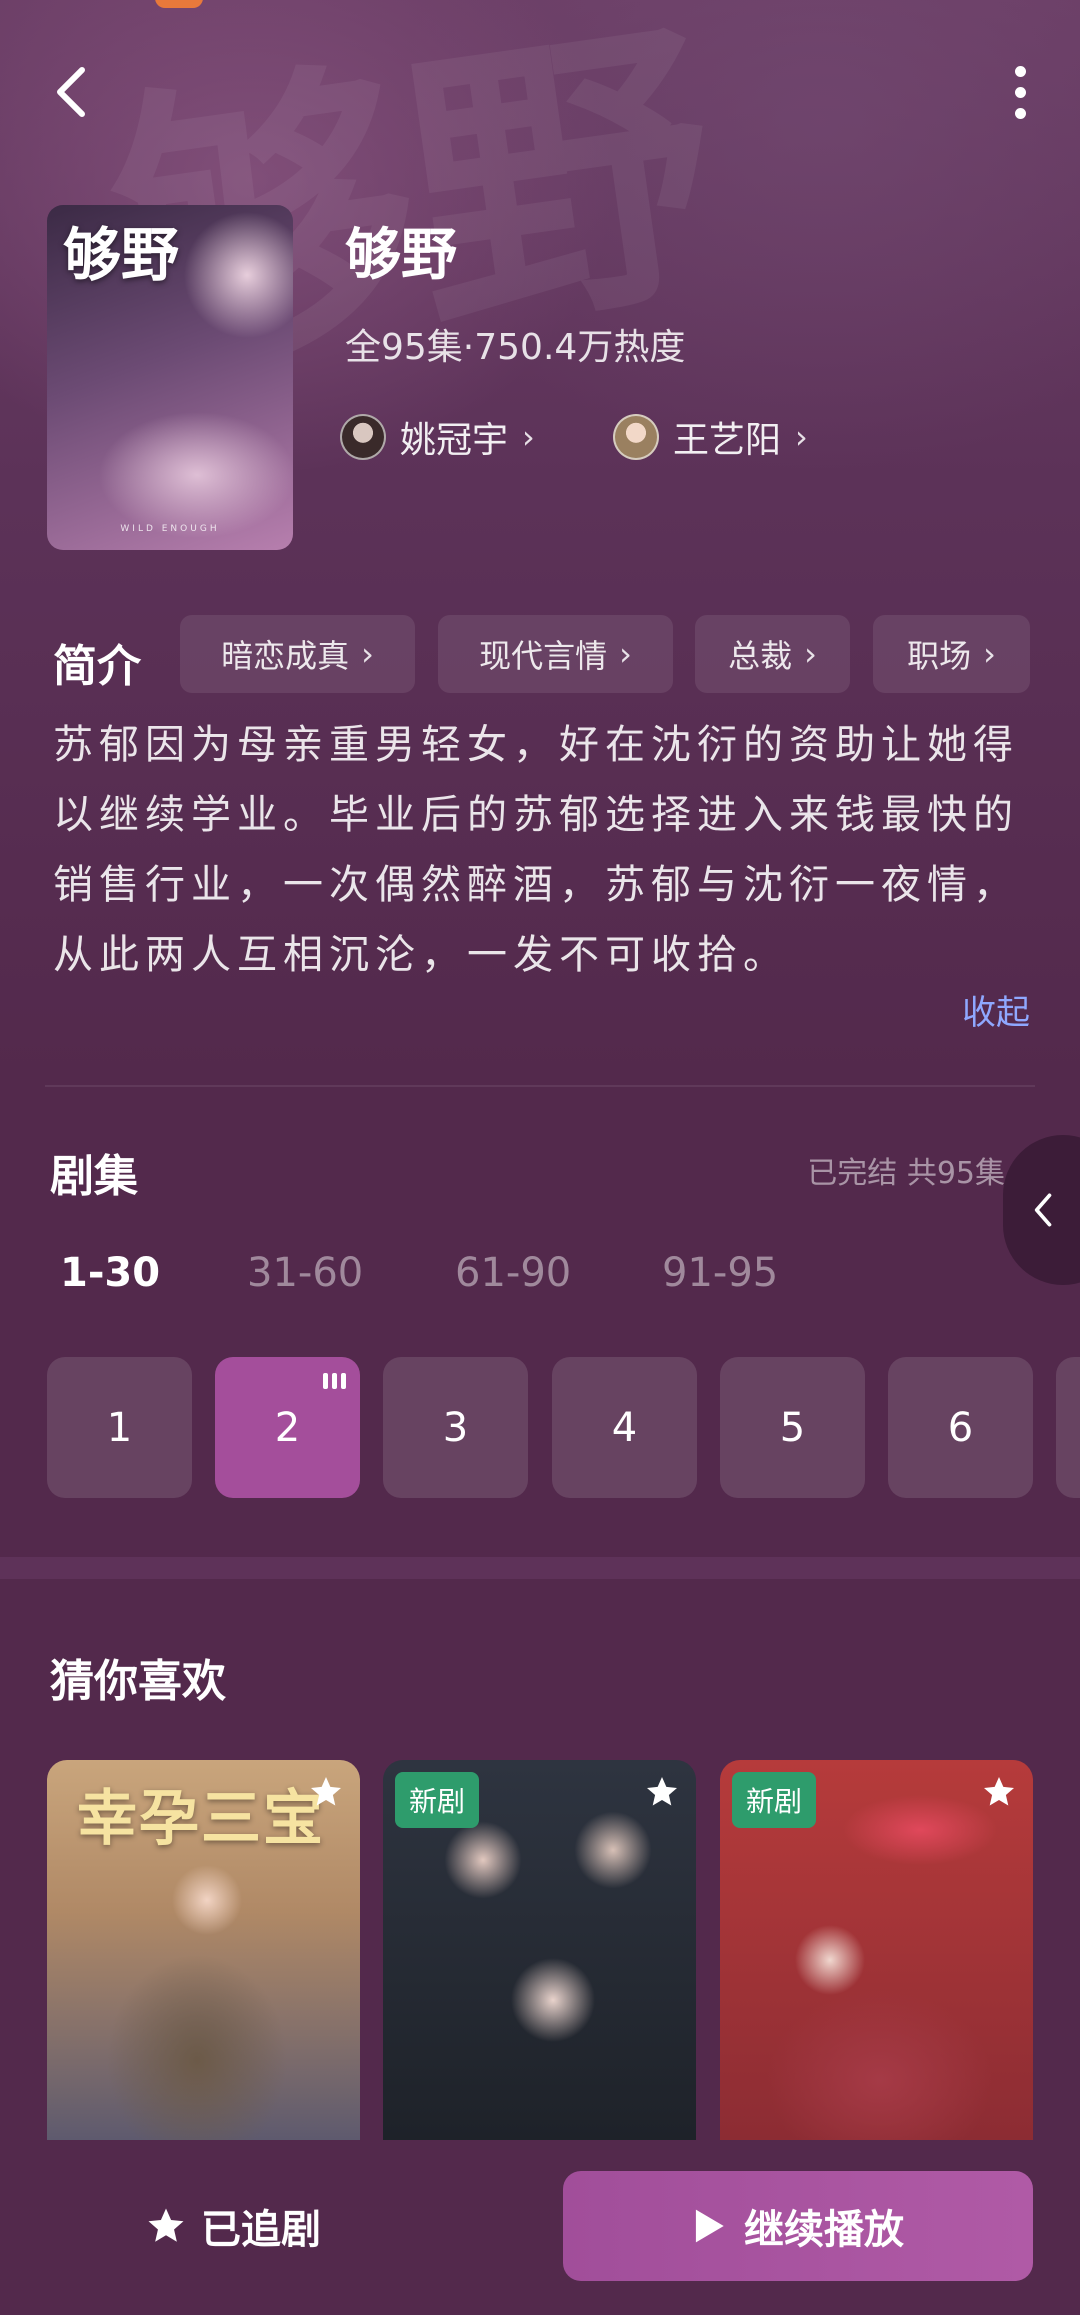  I want to click on continue-play-button: 继续播放, so click(798, 2226).